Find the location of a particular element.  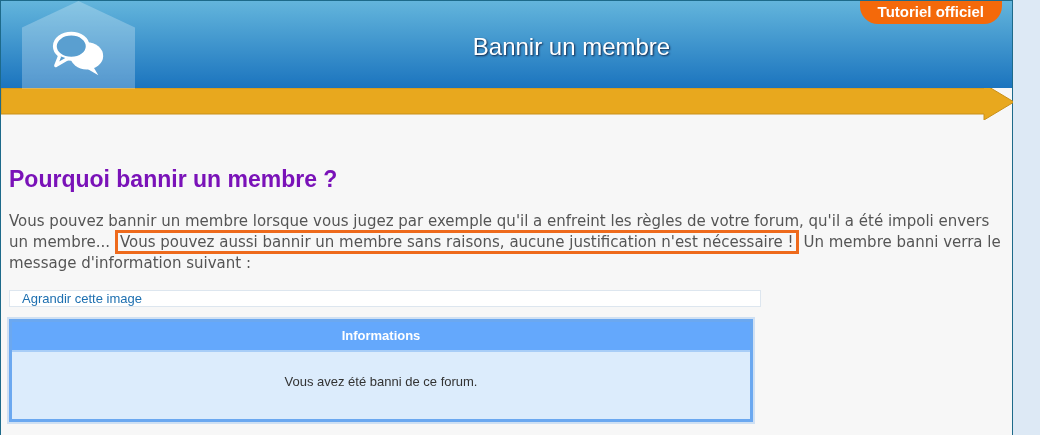

enlarge-image-link: Agrandir cette image is located at coordinates (82, 298).